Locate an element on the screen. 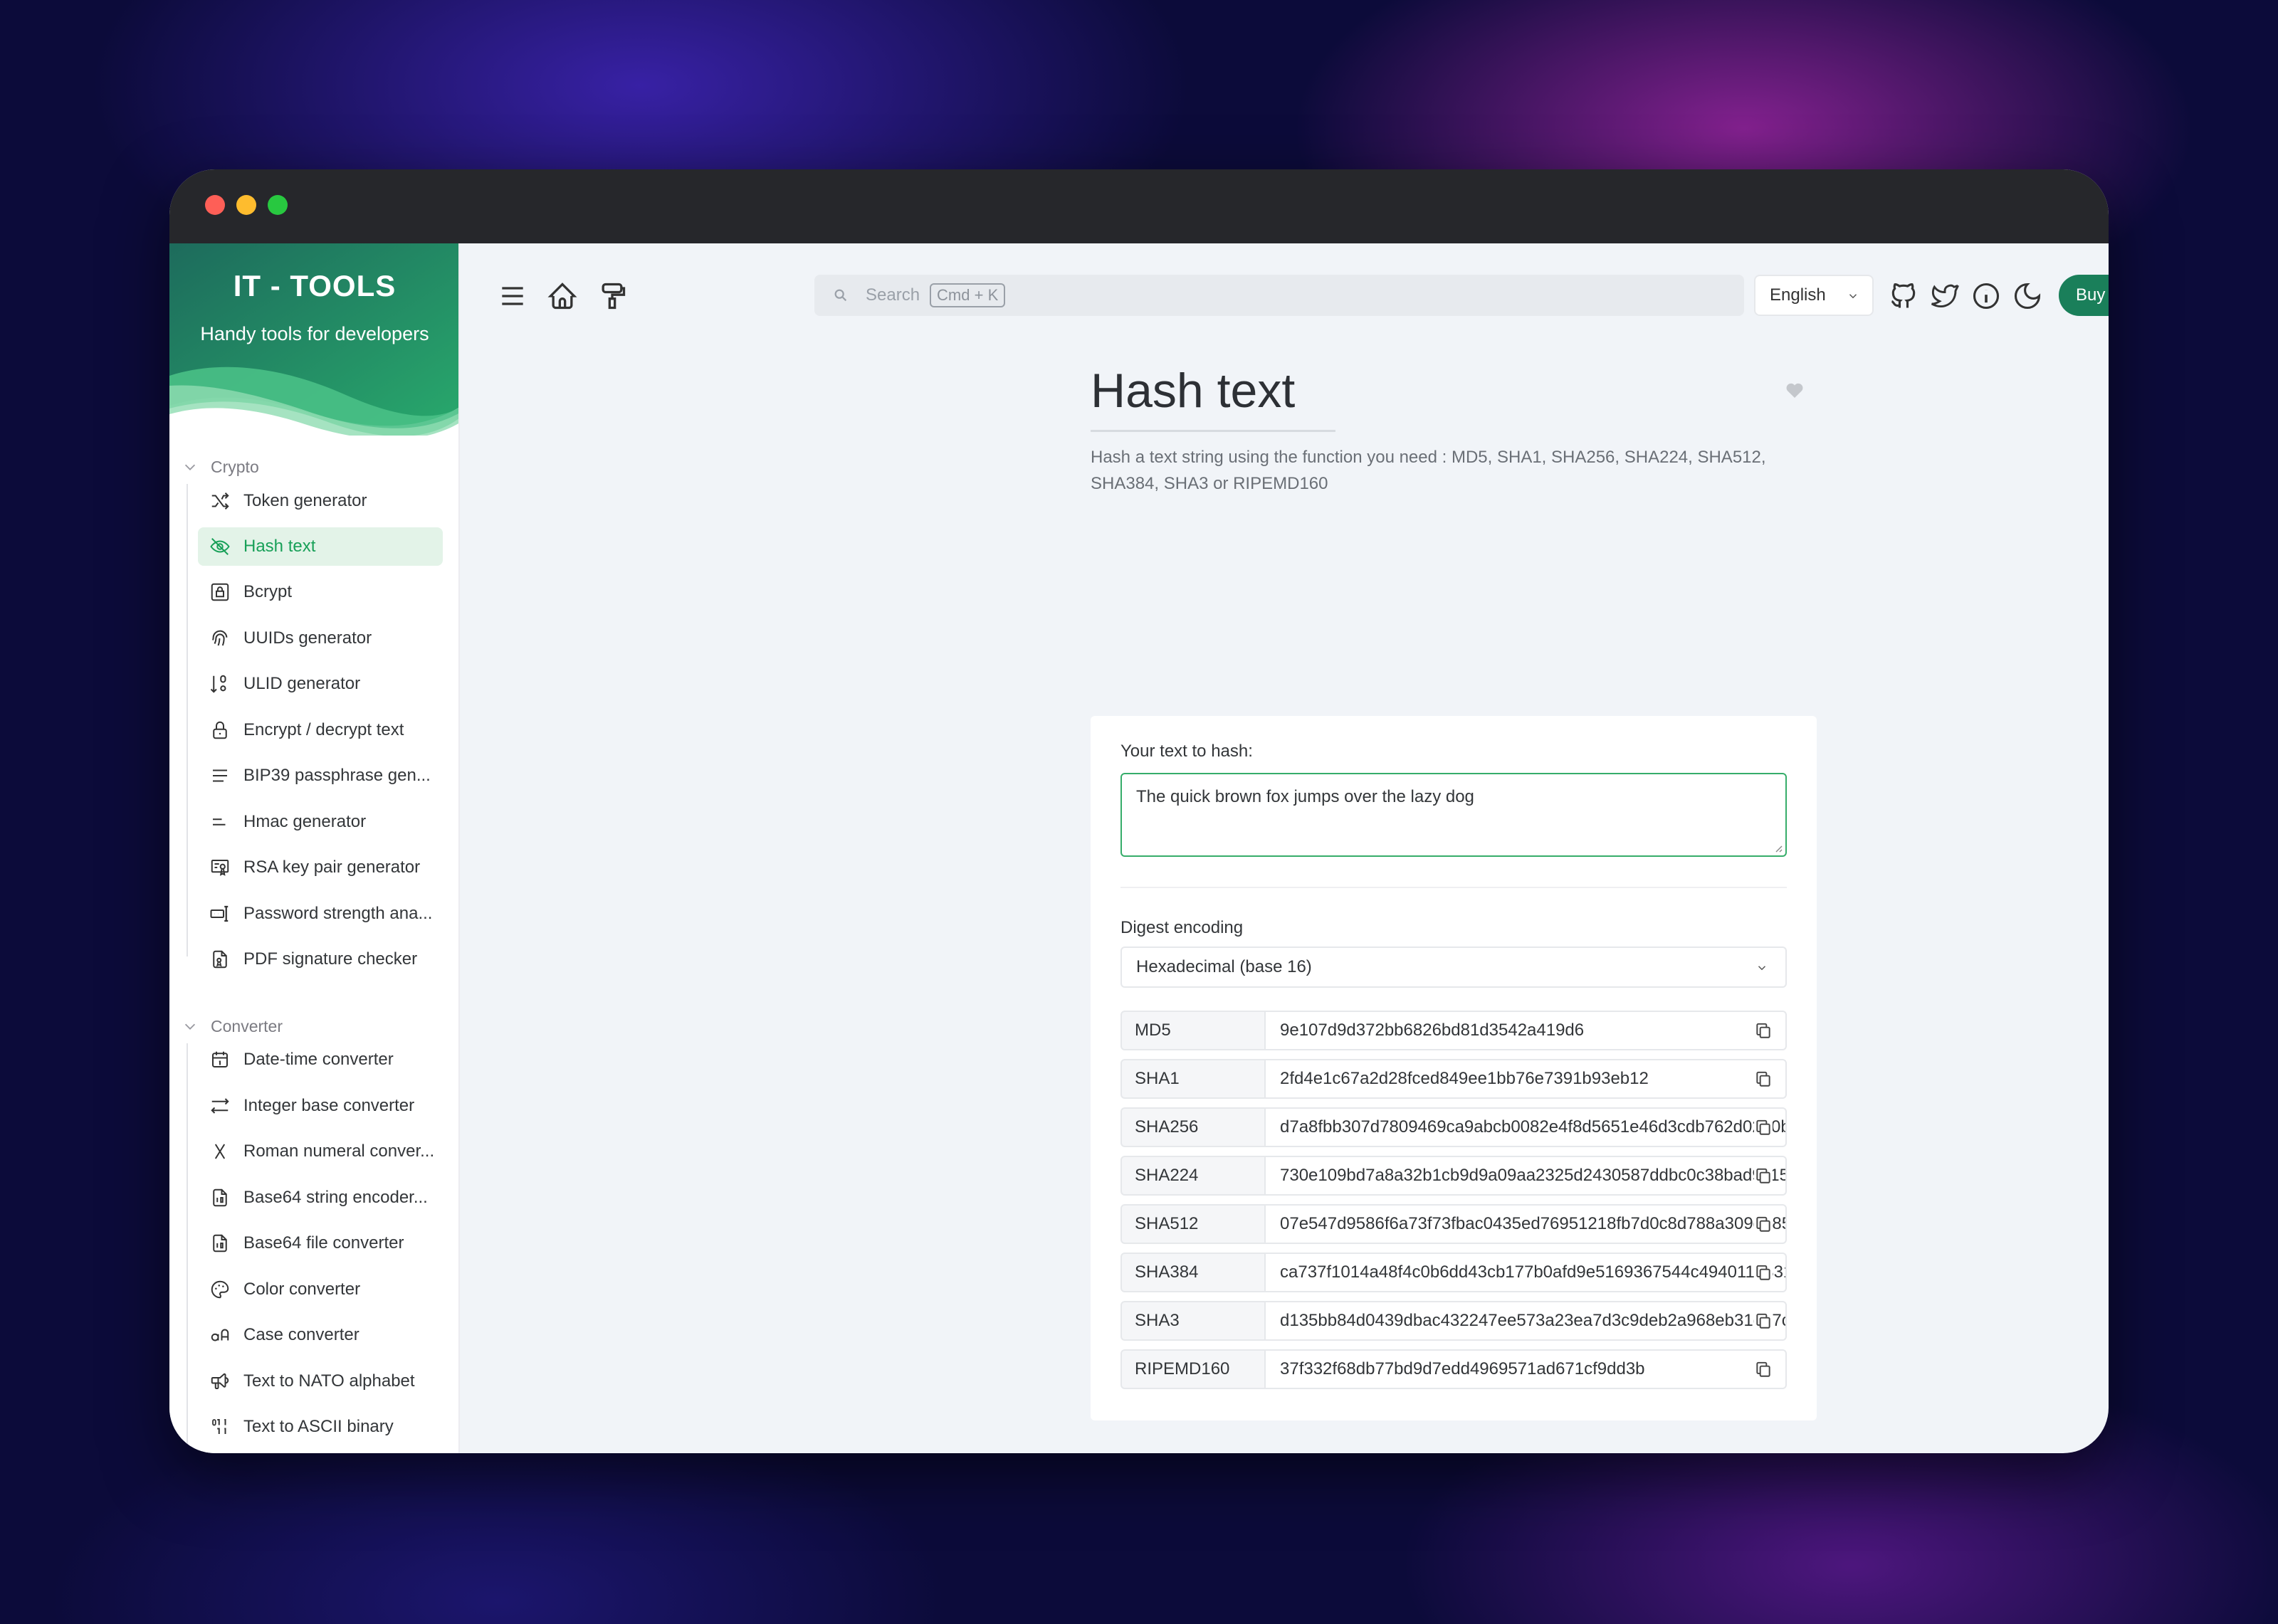 The width and height of the screenshot is (2278, 1624). sidebar-item-token-generator: Token generator is located at coordinates (320, 501).